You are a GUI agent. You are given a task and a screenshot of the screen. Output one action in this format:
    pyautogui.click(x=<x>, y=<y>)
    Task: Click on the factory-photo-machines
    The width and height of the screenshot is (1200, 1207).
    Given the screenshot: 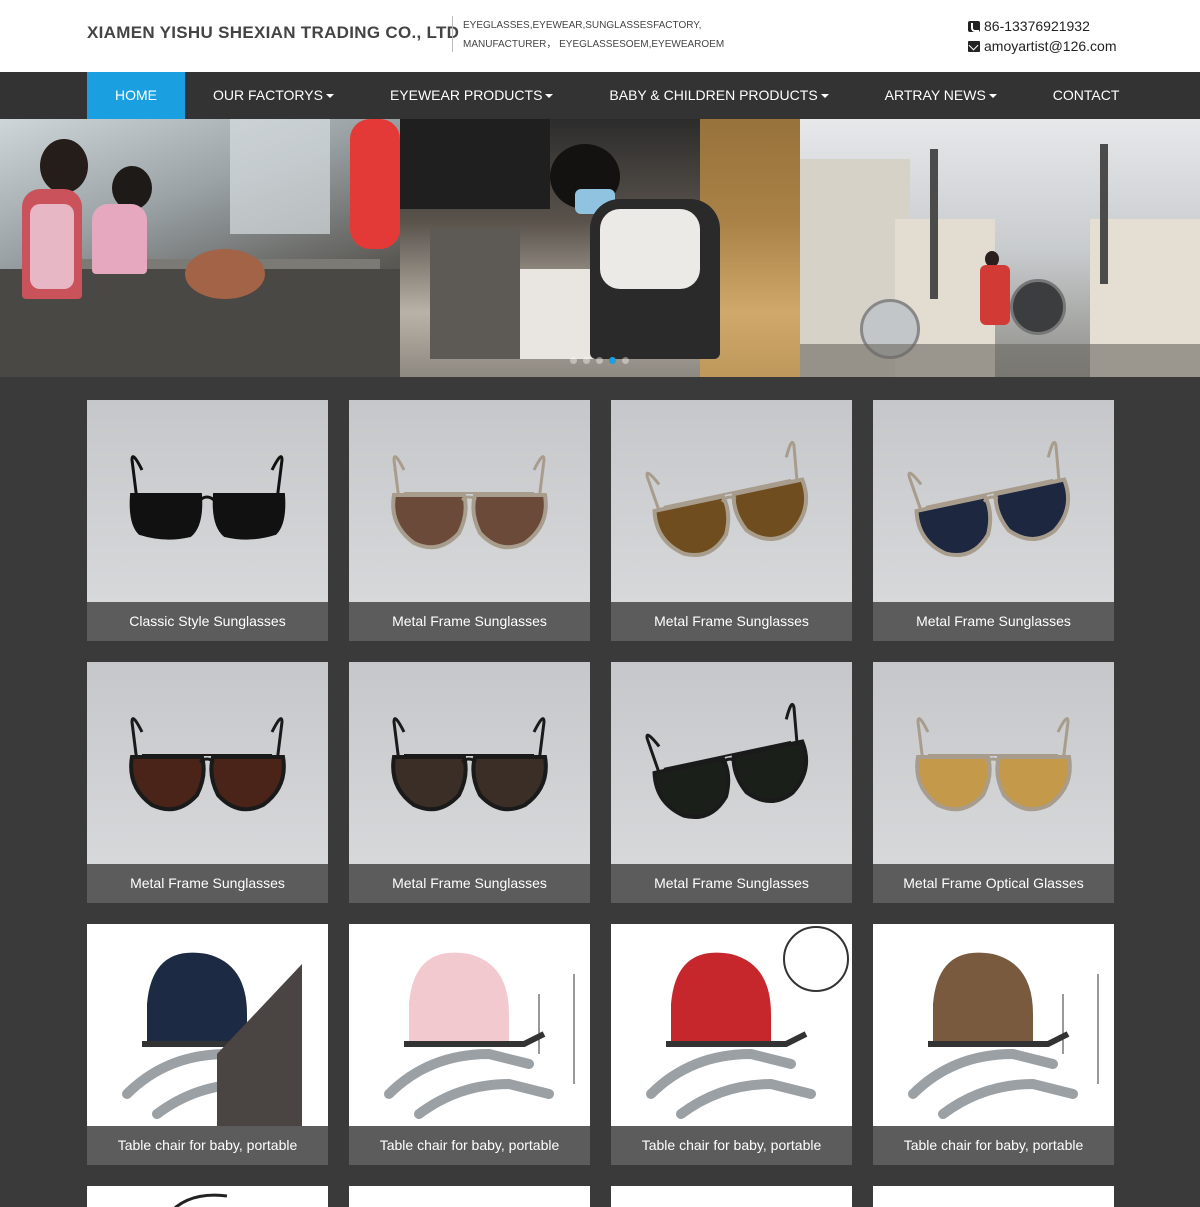 What is the action you would take?
    pyautogui.click(x=1000, y=248)
    